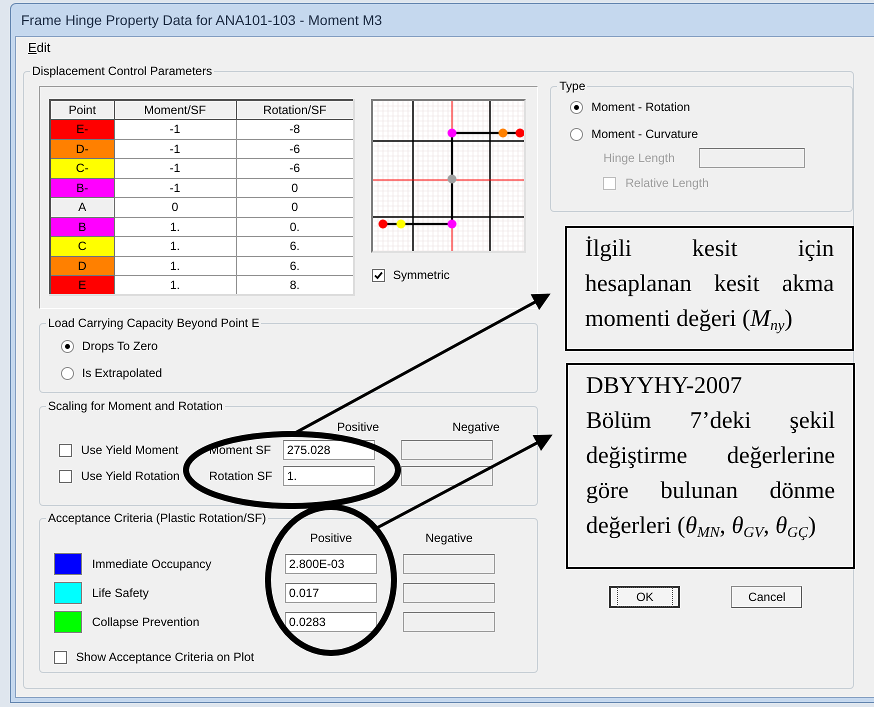 The image size is (874, 707). Describe the element at coordinates (82, 266) in the screenshot. I see `point-cell: D` at that location.